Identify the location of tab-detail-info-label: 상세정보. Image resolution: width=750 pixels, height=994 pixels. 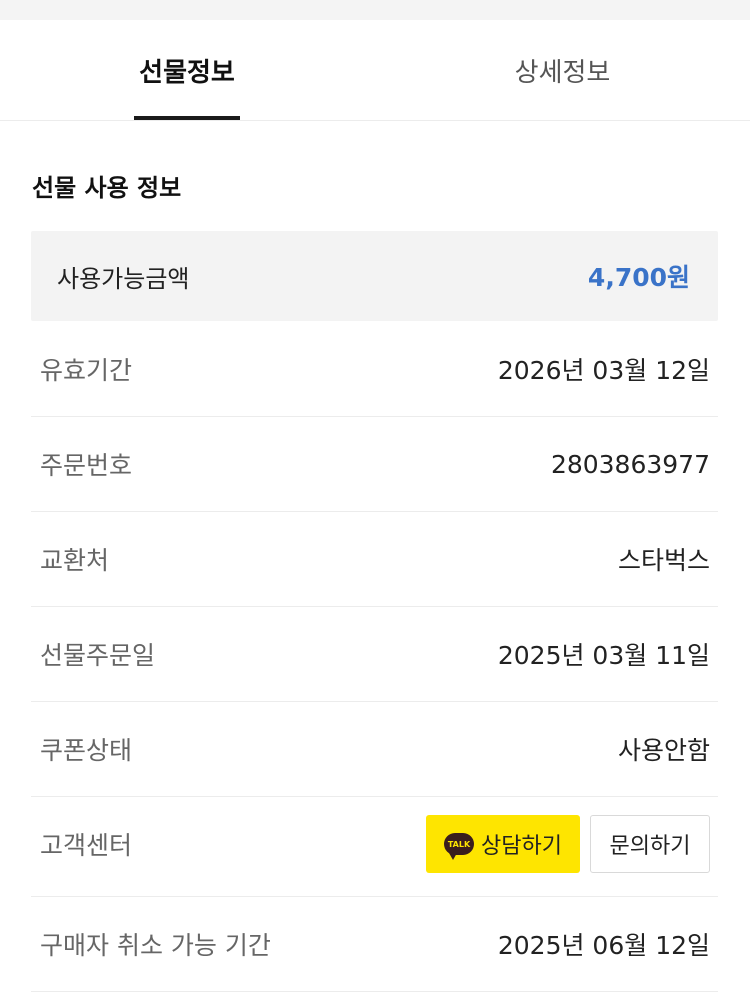
(562, 72).